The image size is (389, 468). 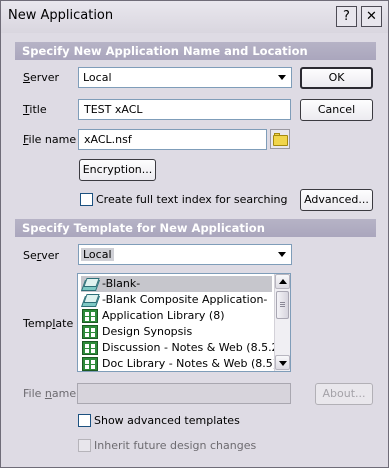 I want to click on template-item-label: Application Library (8), so click(x=163, y=315).